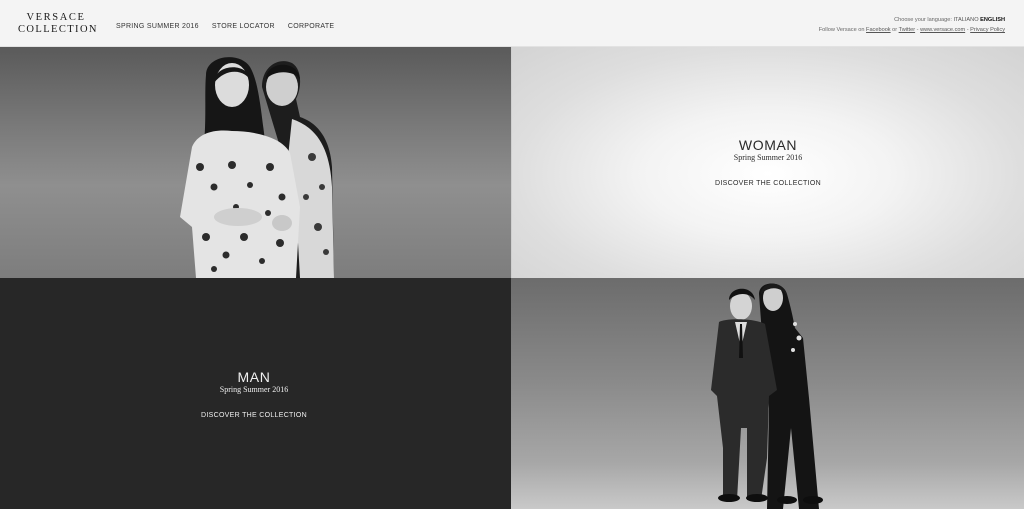 This screenshot has height=509, width=1024. I want to click on versace-collection-logo: VERSACE COLLECTION, so click(58, 23).